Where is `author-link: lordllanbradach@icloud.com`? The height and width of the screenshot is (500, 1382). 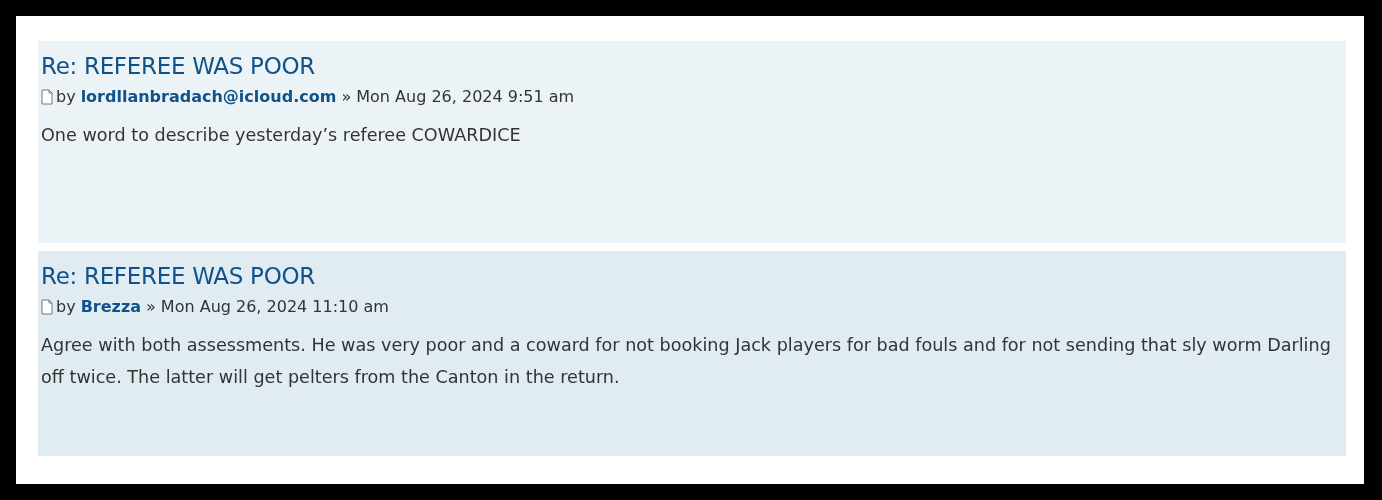
author-link: lordllanbradach@icloud.com is located at coordinates (208, 97).